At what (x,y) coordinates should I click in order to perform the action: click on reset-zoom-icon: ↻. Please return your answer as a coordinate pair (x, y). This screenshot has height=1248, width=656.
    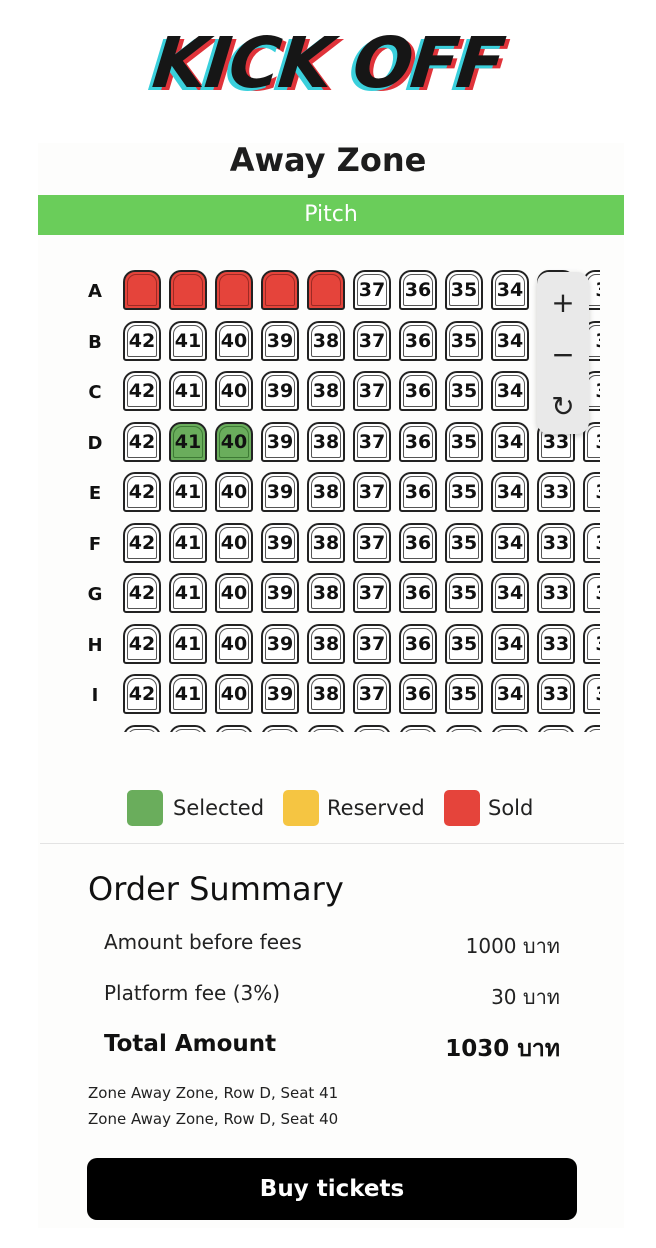
    Looking at the image, I should click on (563, 407).